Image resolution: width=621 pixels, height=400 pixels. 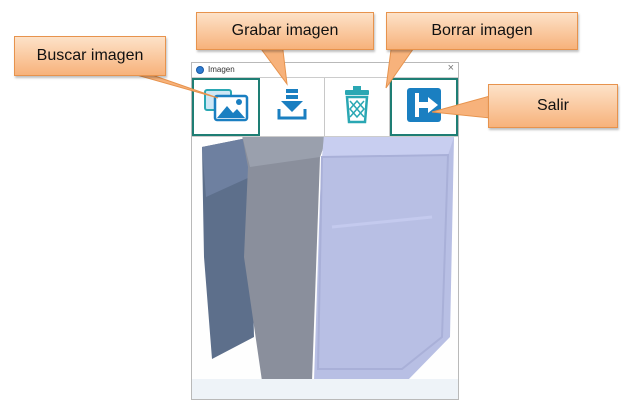 I want to click on image-folder-icon, so click(x=226, y=107).